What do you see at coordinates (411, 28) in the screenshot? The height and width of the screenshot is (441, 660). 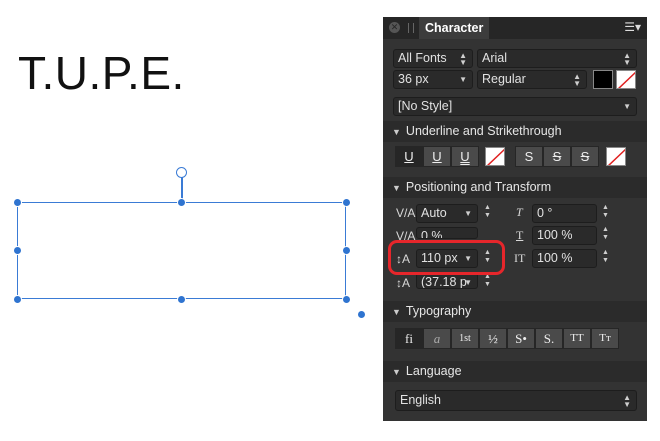 I see `grip-icon` at bounding box center [411, 28].